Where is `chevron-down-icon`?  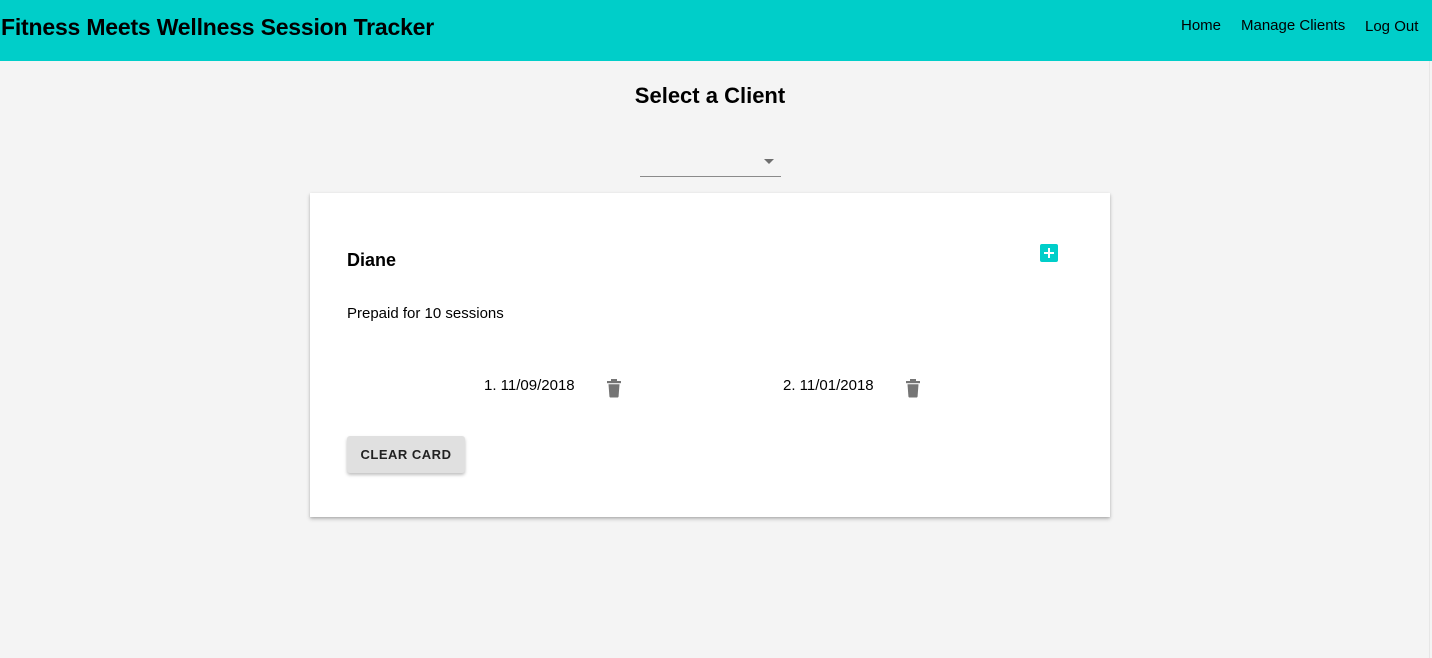
chevron-down-icon is located at coordinates (769, 161).